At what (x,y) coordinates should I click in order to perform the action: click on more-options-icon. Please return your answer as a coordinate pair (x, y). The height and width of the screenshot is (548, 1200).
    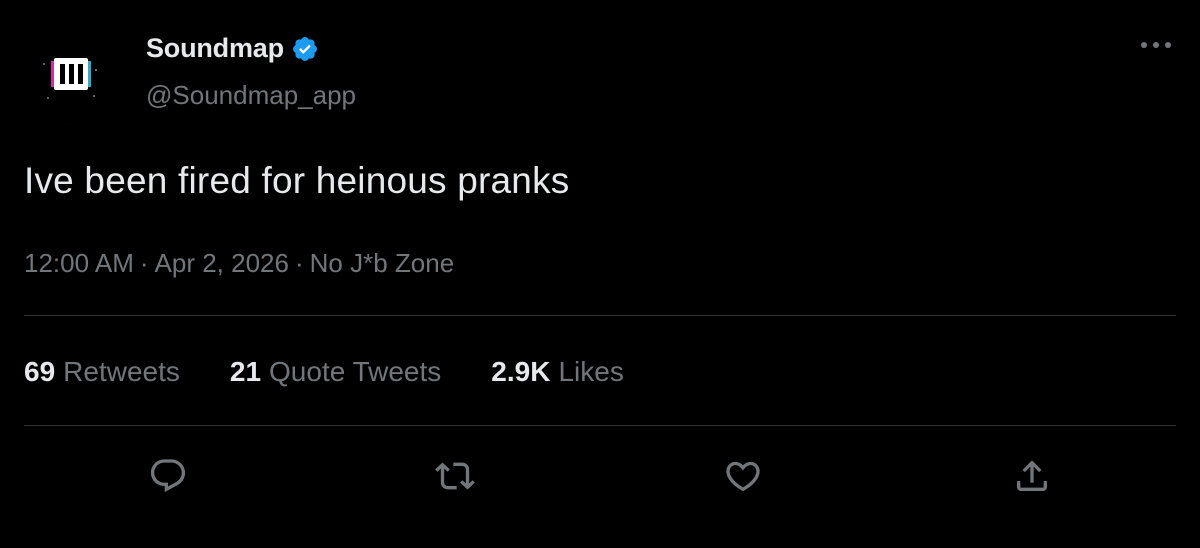
    Looking at the image, I should click on (1156, 45).